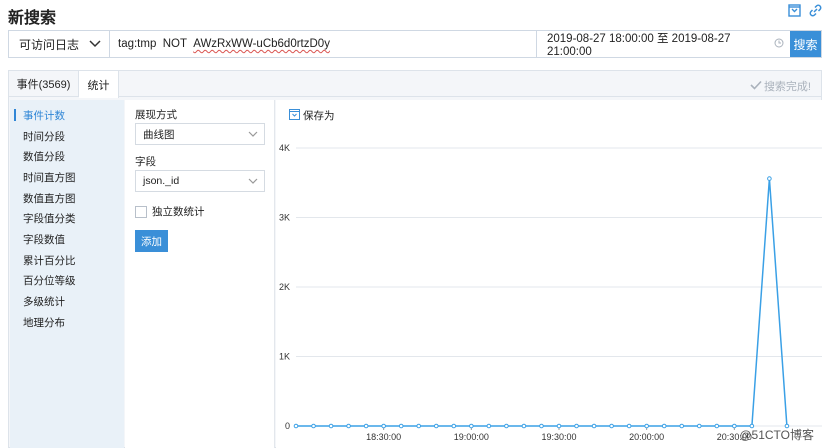  What do you see at coordinates (67, 177) in the screenshot?
I see `menu-item-time-histogram: 时间直方图` at bounding box center [67, 177].